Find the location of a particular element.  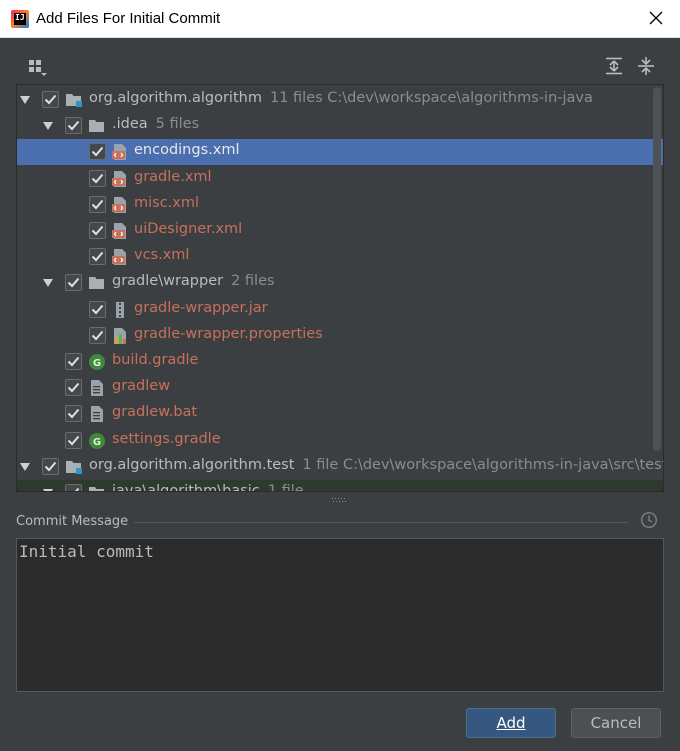

tree-row-label: java\algorithm\basic 1 file is located at coordinates (208, 487).